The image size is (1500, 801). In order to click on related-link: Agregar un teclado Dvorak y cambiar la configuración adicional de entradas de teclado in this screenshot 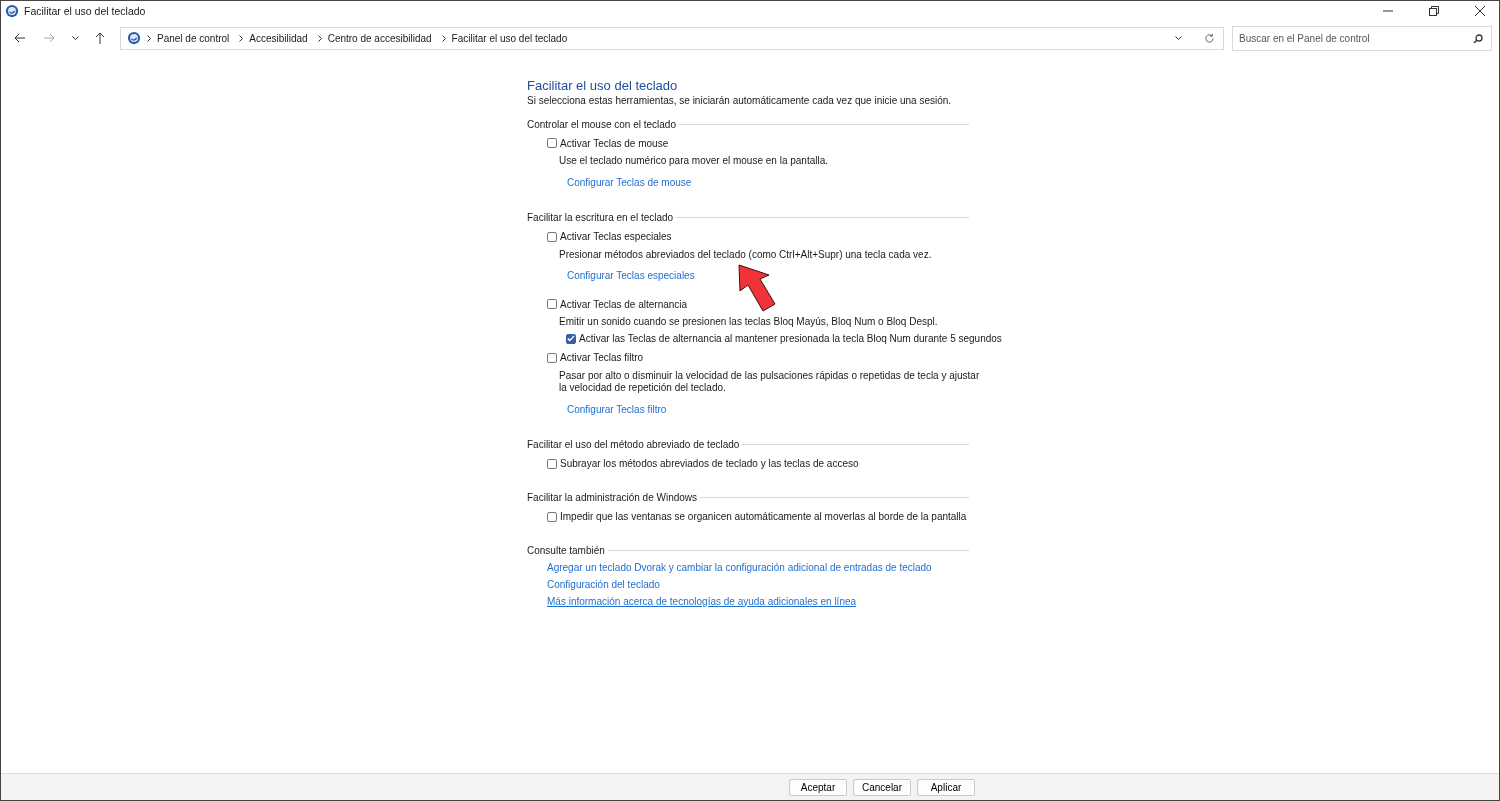, I will do `click(739, 567)`.